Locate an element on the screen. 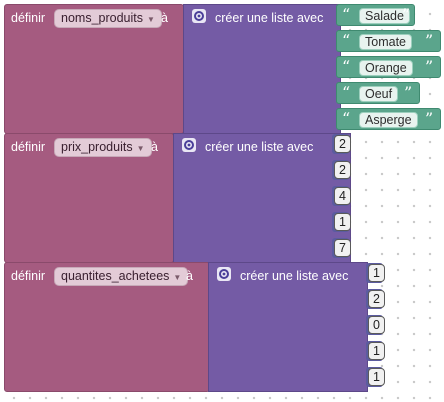 The image size is (444, 402). text-block: “ Tomate ” is located at coordinates (388, 41).